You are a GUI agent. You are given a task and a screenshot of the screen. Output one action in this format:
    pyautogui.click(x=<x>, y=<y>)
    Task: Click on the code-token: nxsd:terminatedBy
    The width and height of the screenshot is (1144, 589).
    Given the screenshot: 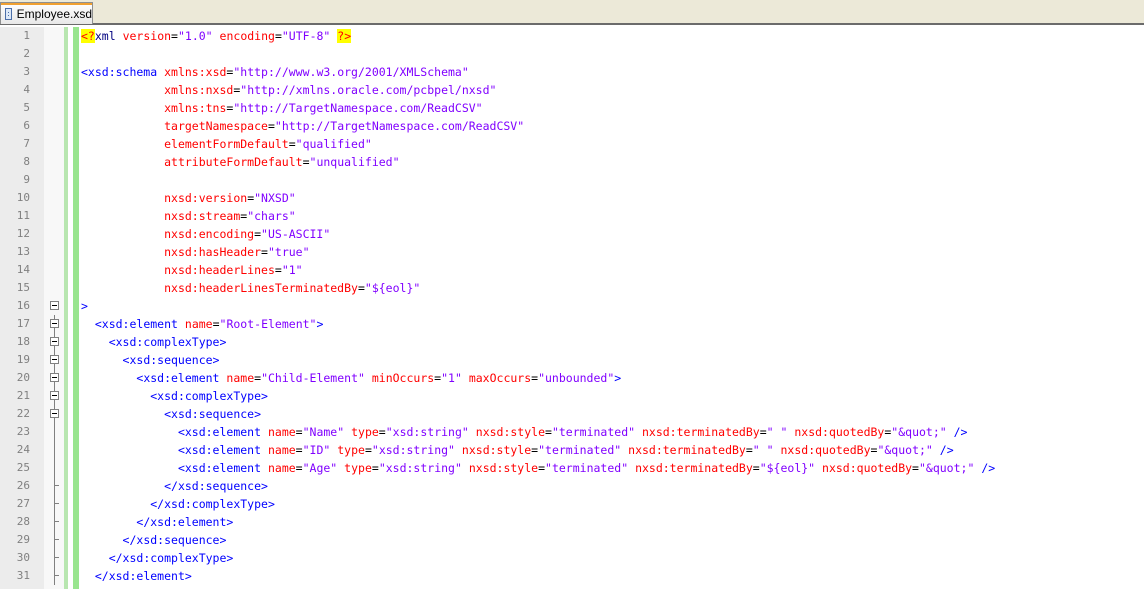 What is the action you would take?
    pyautogui.click(x=700, y=432)
    